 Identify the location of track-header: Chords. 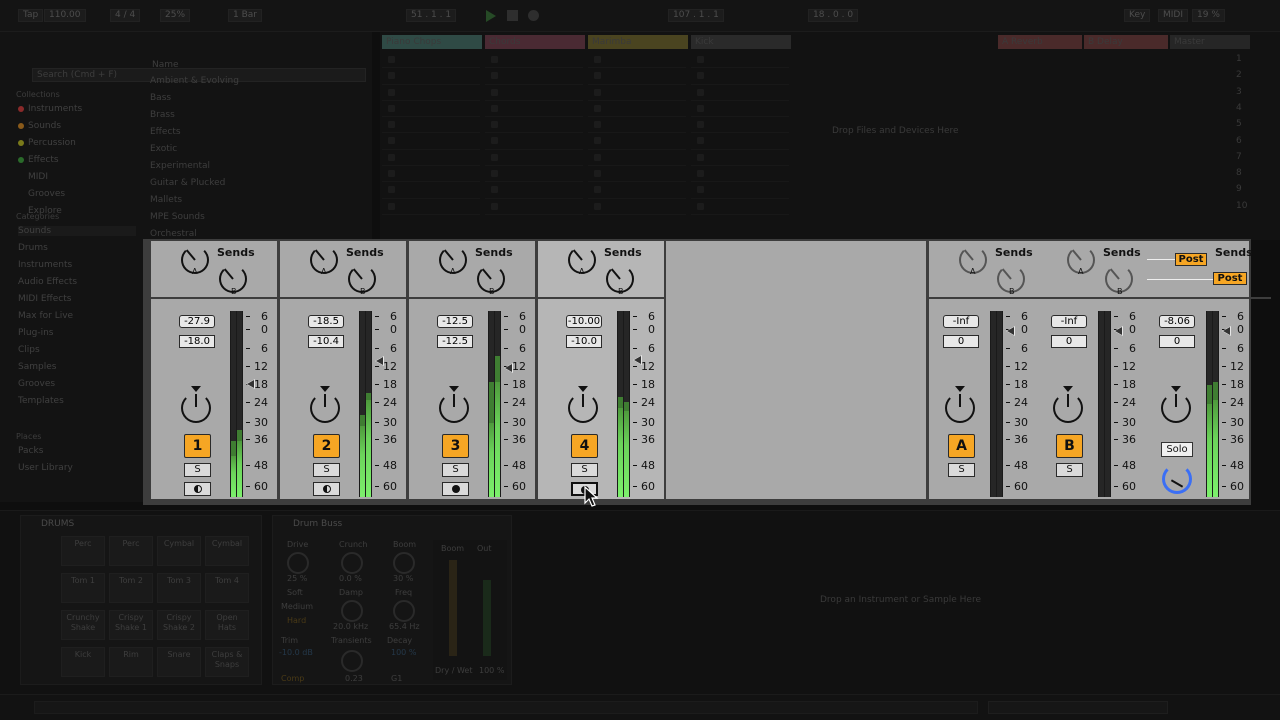
(535, 42).